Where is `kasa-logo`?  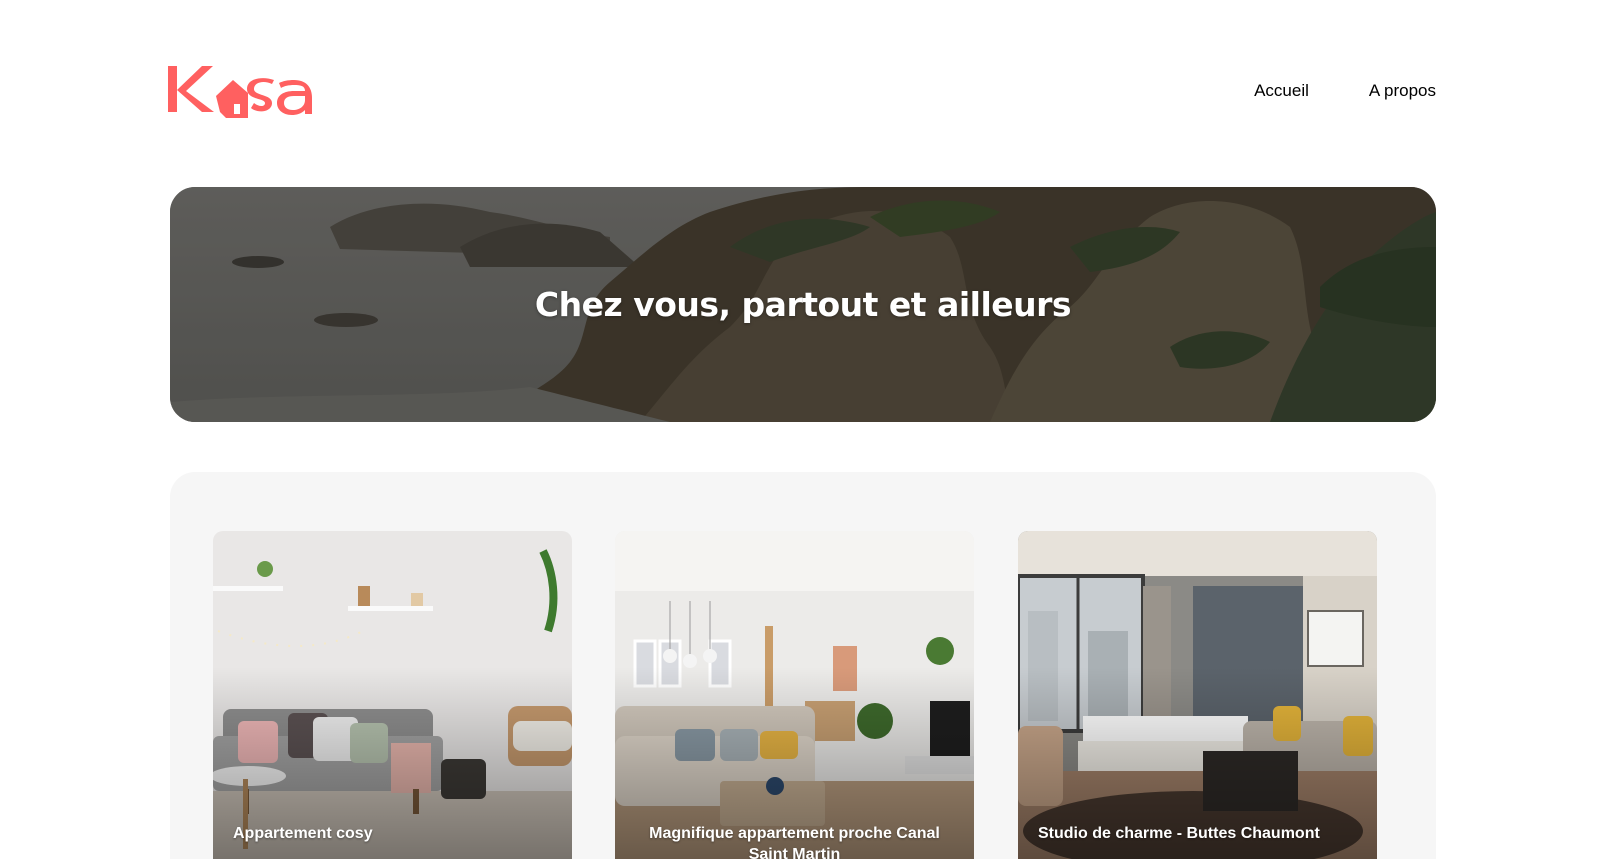
kasa-logo is located at coordinates (251, 91).